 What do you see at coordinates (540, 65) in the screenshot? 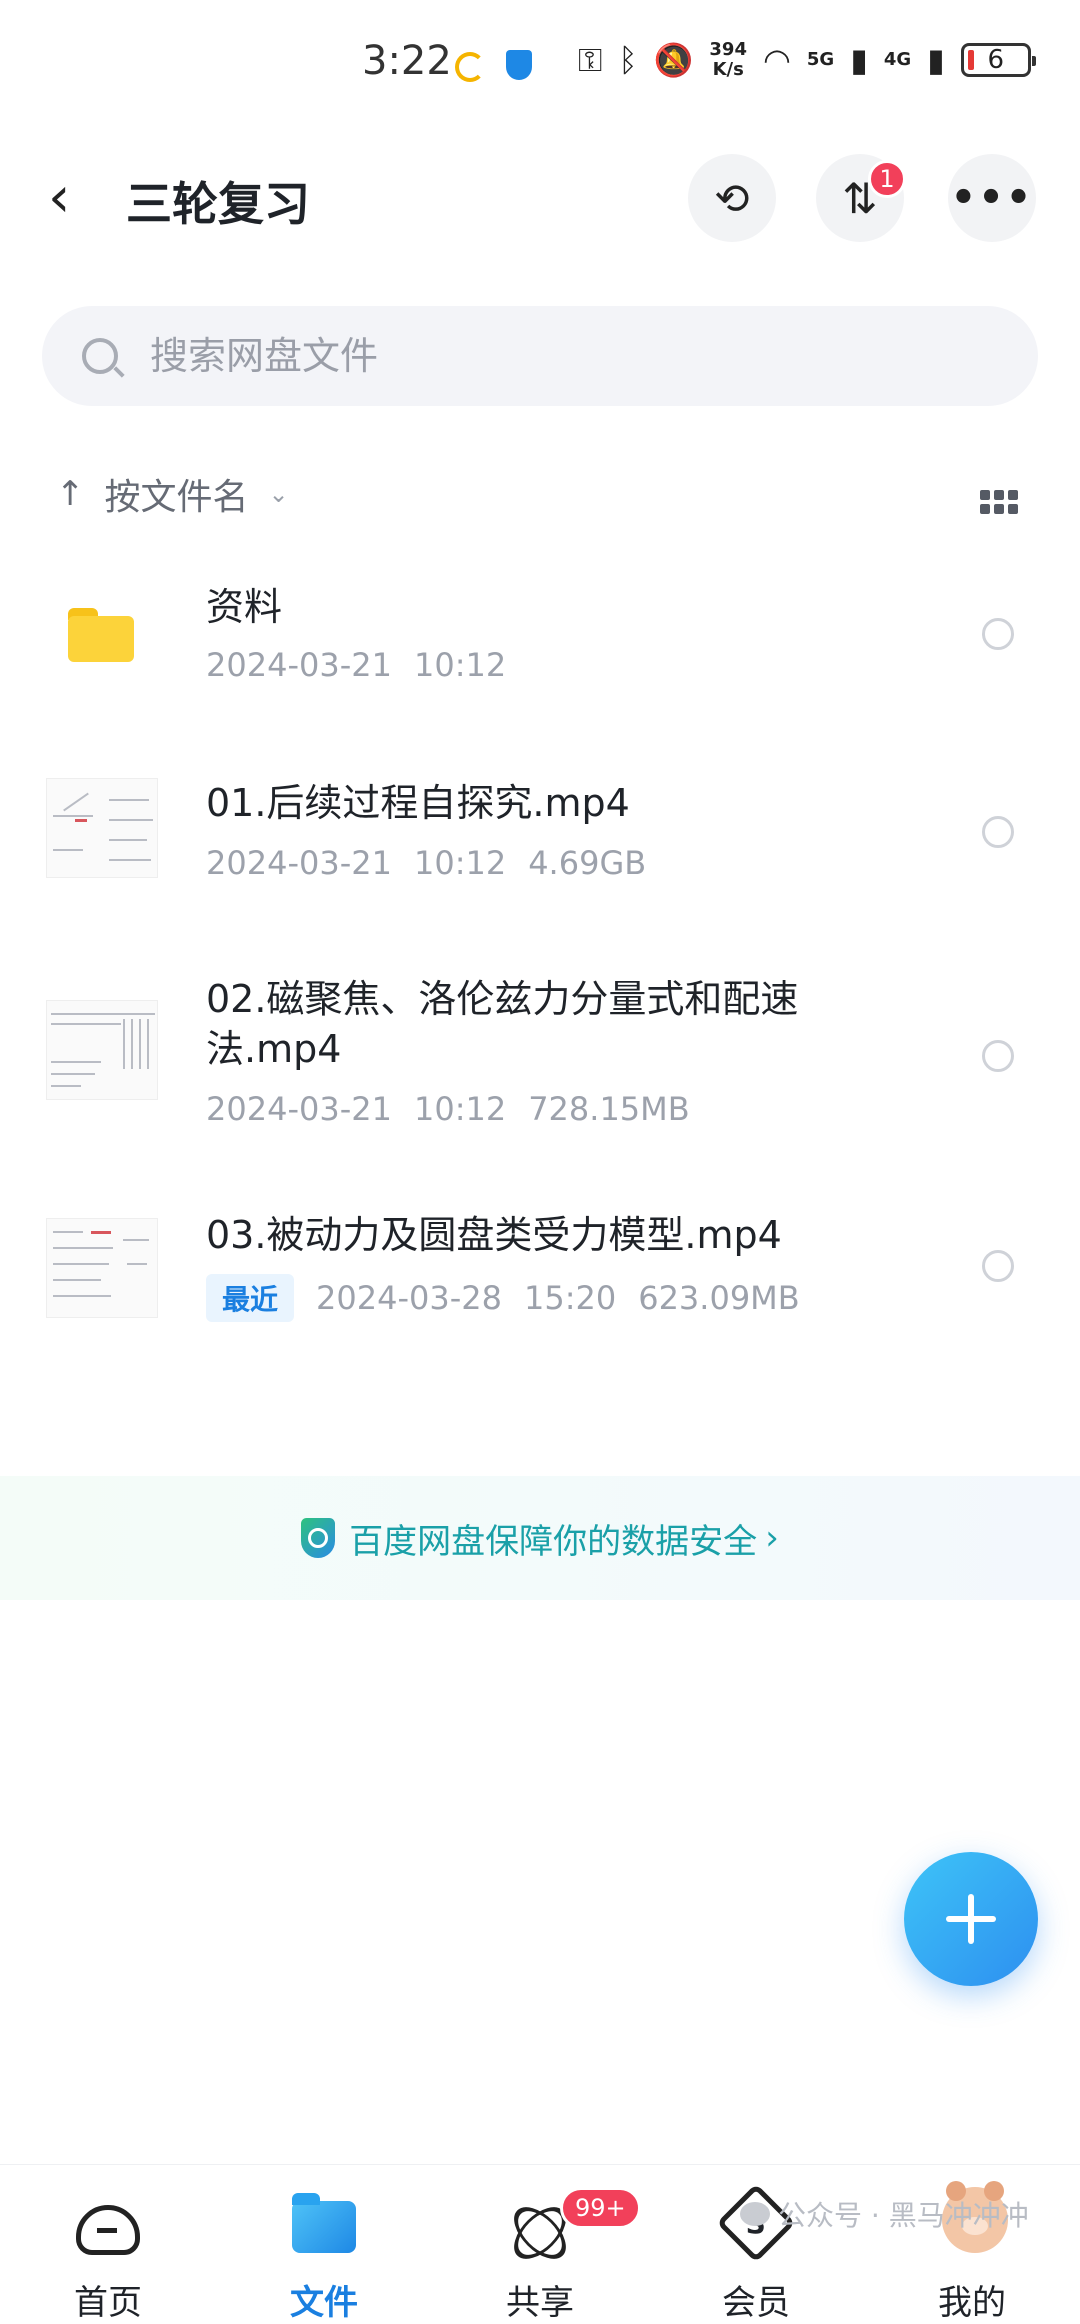
I see `status-bar: 3:22 ⚿ ᛒ 🔕 394 K/s ◠ 5G ▮ 4G ▮ 6` at bounding box center [540, 65].